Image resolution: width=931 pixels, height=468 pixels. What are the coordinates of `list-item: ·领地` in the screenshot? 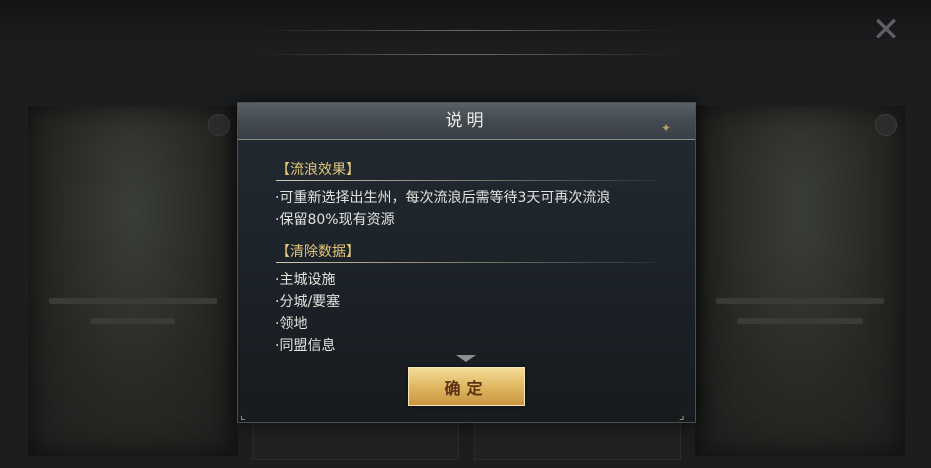 It's located at (291, 324).